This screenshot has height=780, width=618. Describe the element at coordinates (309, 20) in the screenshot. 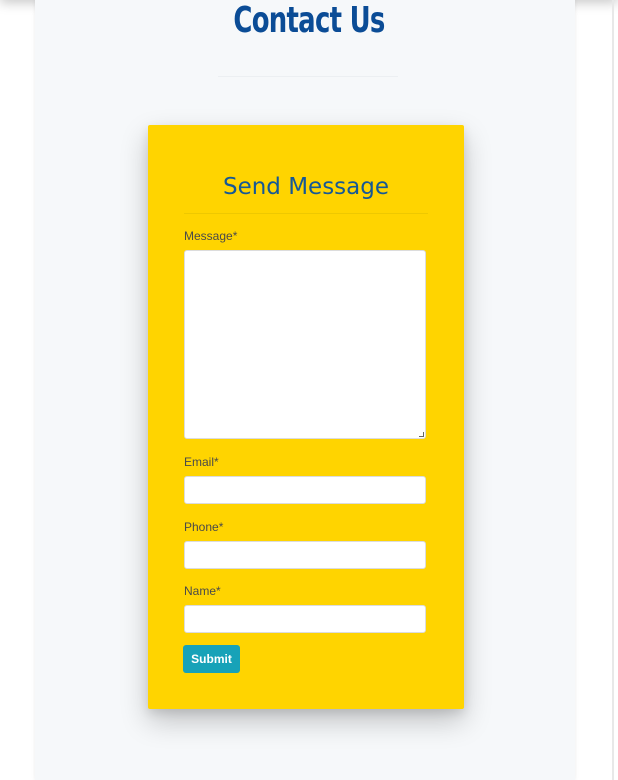

I see `page-title: Contact Us` at that location.